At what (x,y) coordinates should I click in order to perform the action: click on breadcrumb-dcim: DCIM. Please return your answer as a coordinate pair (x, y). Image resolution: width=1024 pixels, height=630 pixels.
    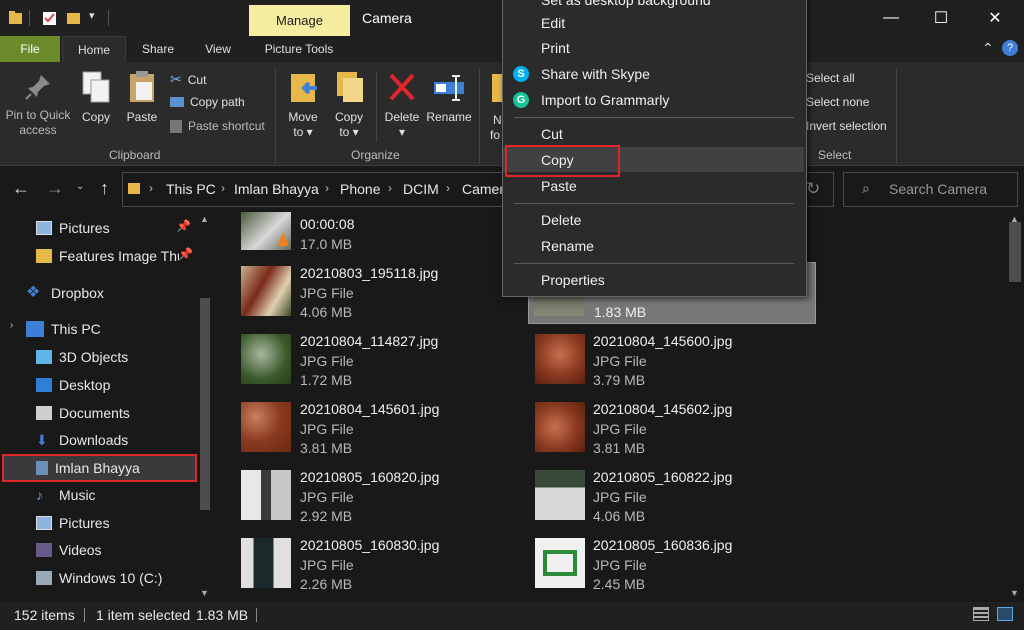
    Looking at the image, I should click on (421, 189).